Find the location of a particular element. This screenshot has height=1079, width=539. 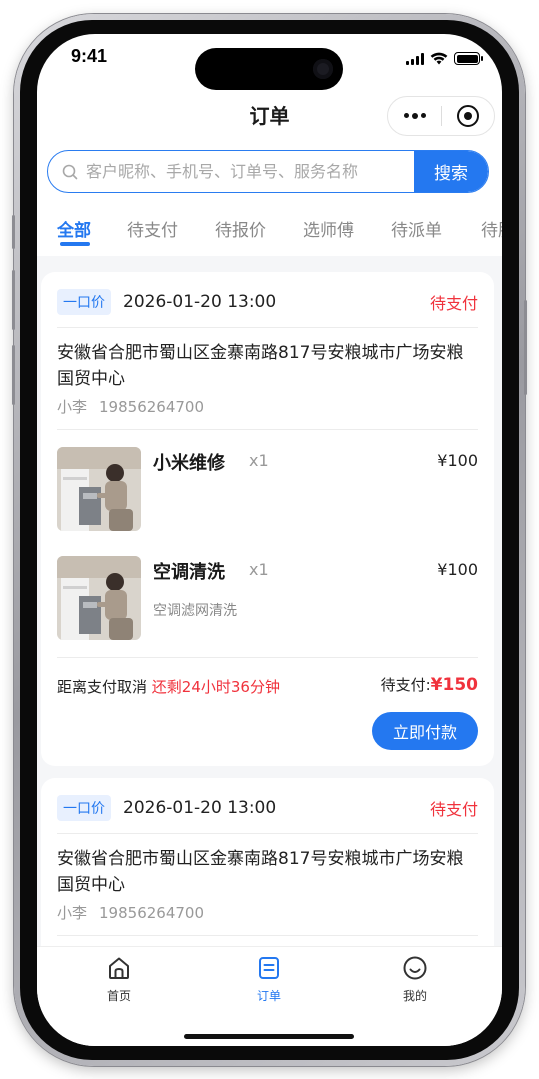

service-name: 空调清洗 is located at coordinates (189, 572).